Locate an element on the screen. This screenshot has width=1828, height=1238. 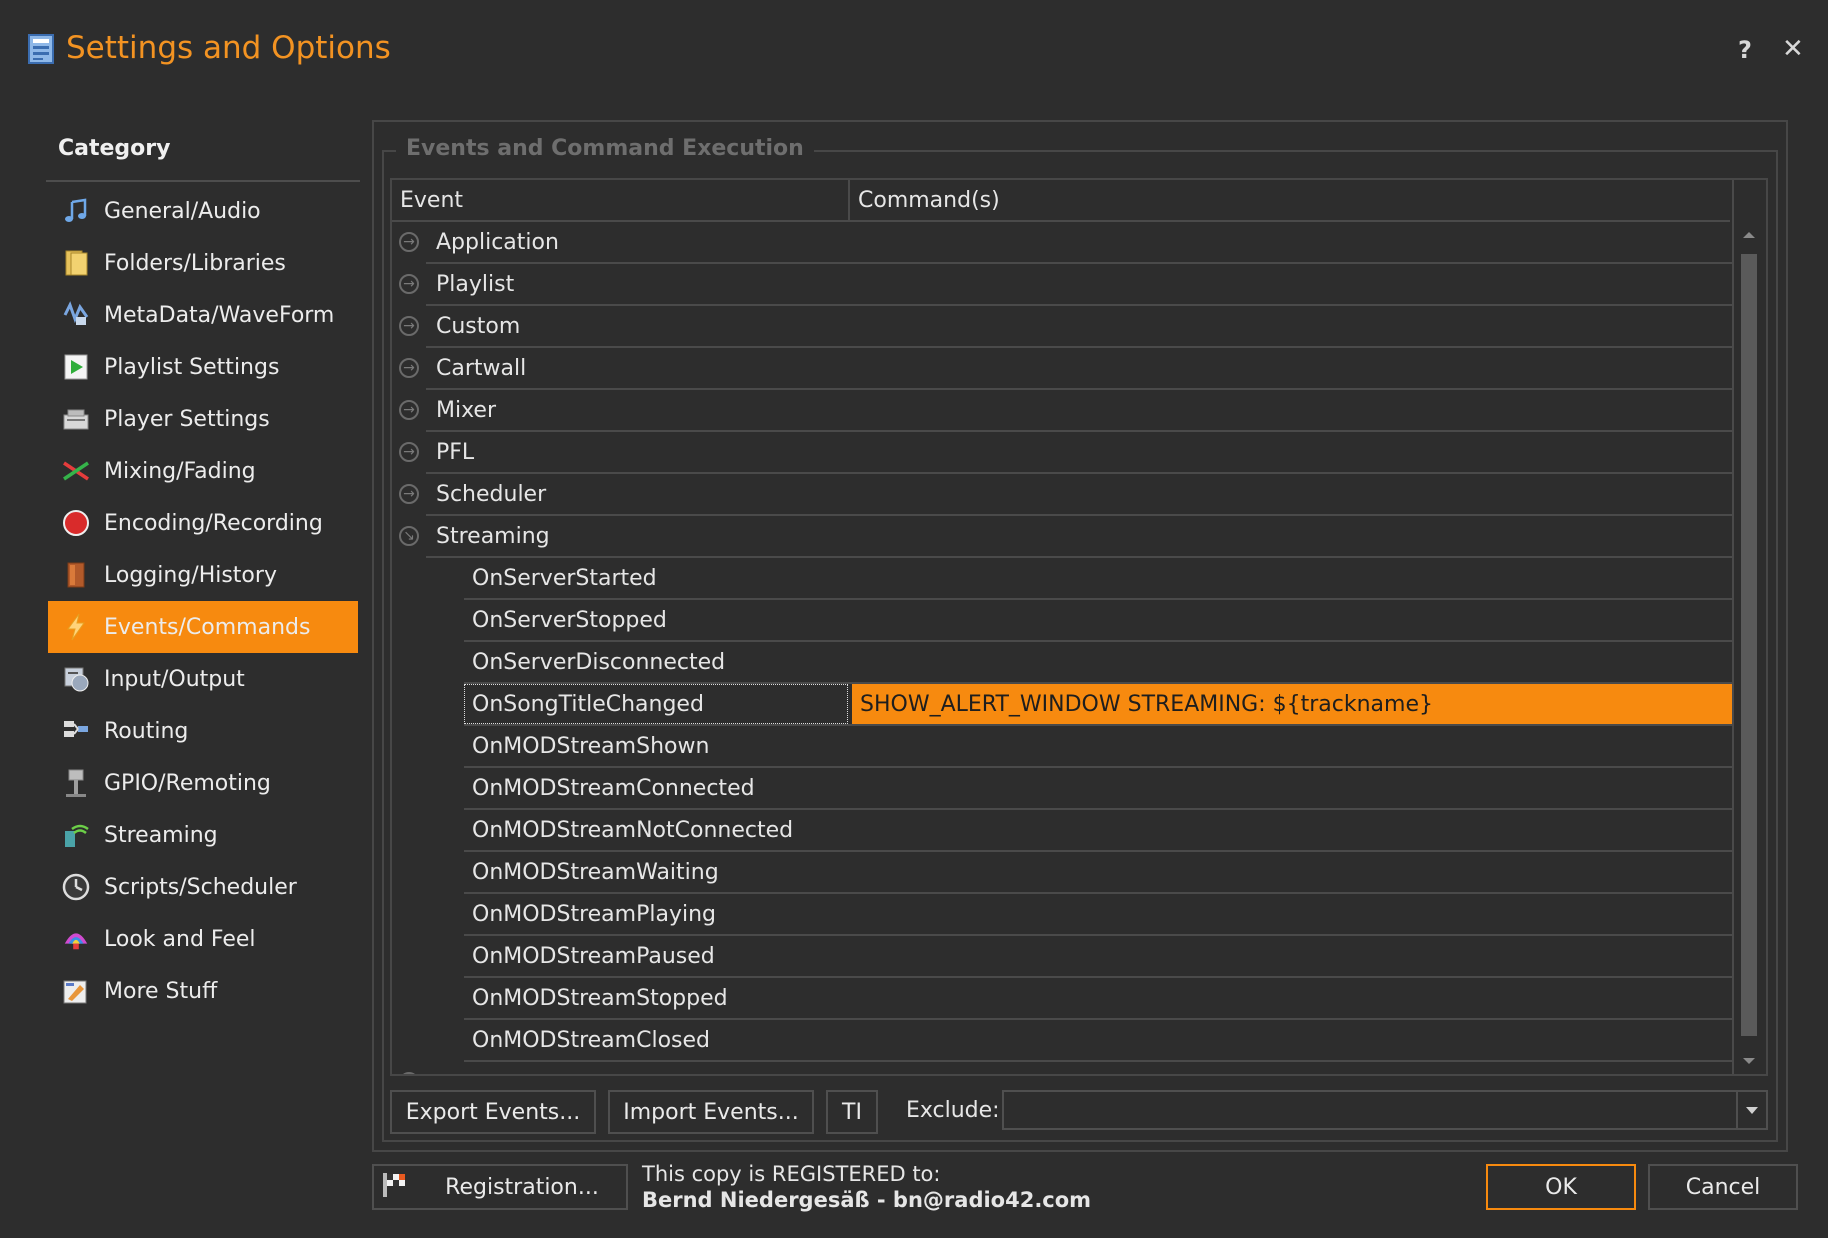
group-label: Mixer is located at coordinates (466, 410).